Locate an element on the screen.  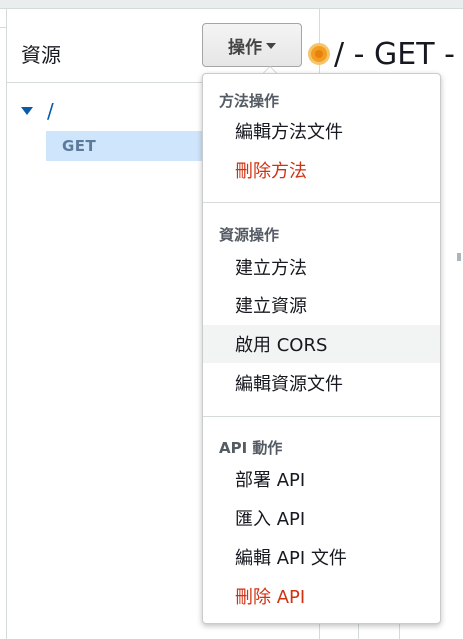
actions-button-label: 操作 is located at coordinates (245, 47).